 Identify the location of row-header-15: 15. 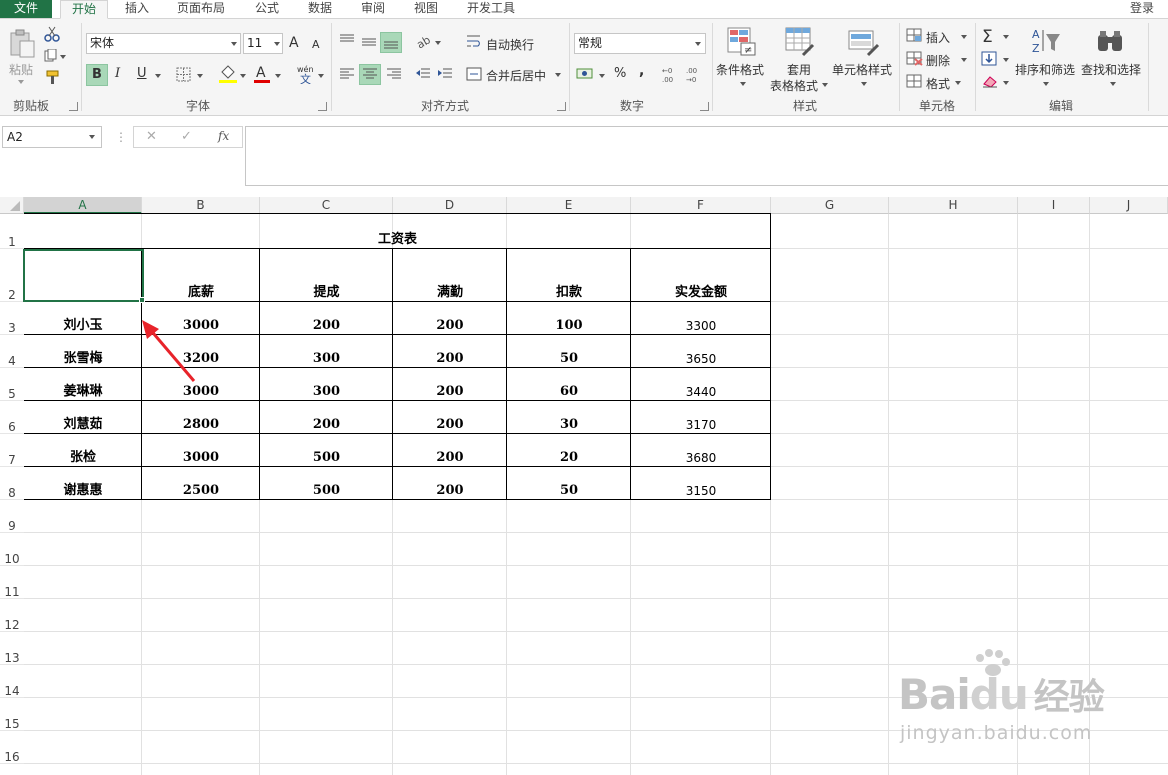
(12, 714).